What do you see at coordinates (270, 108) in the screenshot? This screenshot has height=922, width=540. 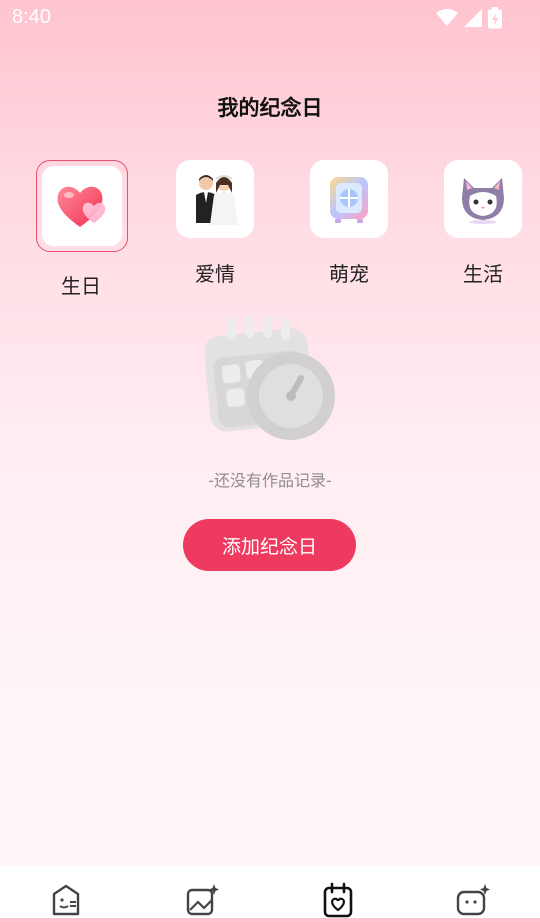 I see `page-title: 我的纪念日` at bounding box center [270, 108].